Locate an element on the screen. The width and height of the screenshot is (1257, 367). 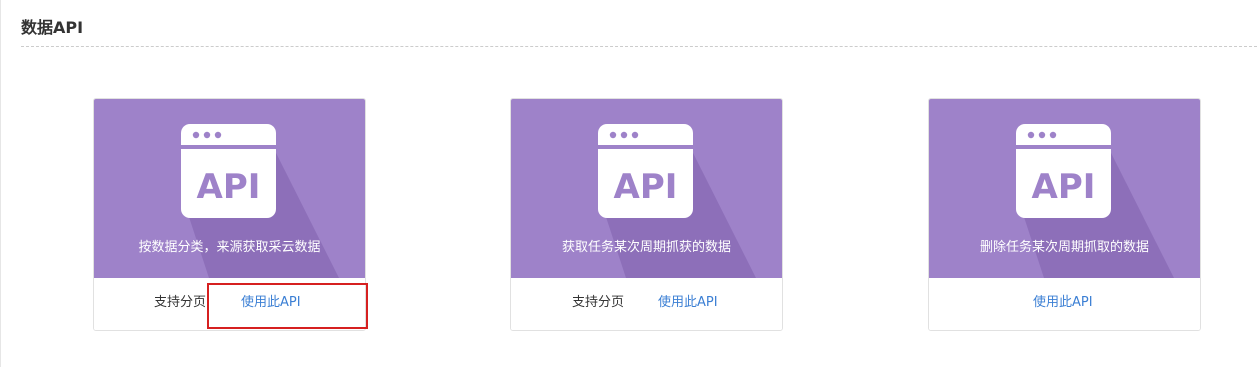
highlight-annotation-box is located at coordinates (287, 306).